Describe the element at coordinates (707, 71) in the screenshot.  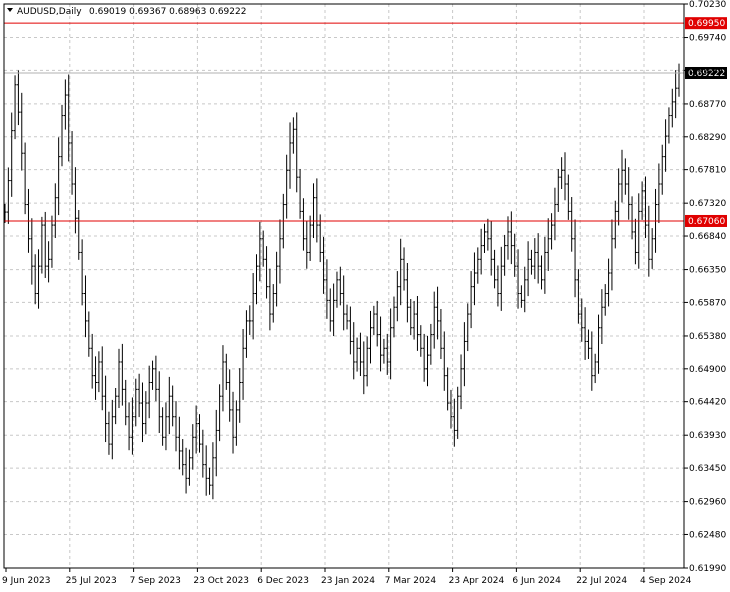
I see `y-tick-label: 0.69260` at that location.